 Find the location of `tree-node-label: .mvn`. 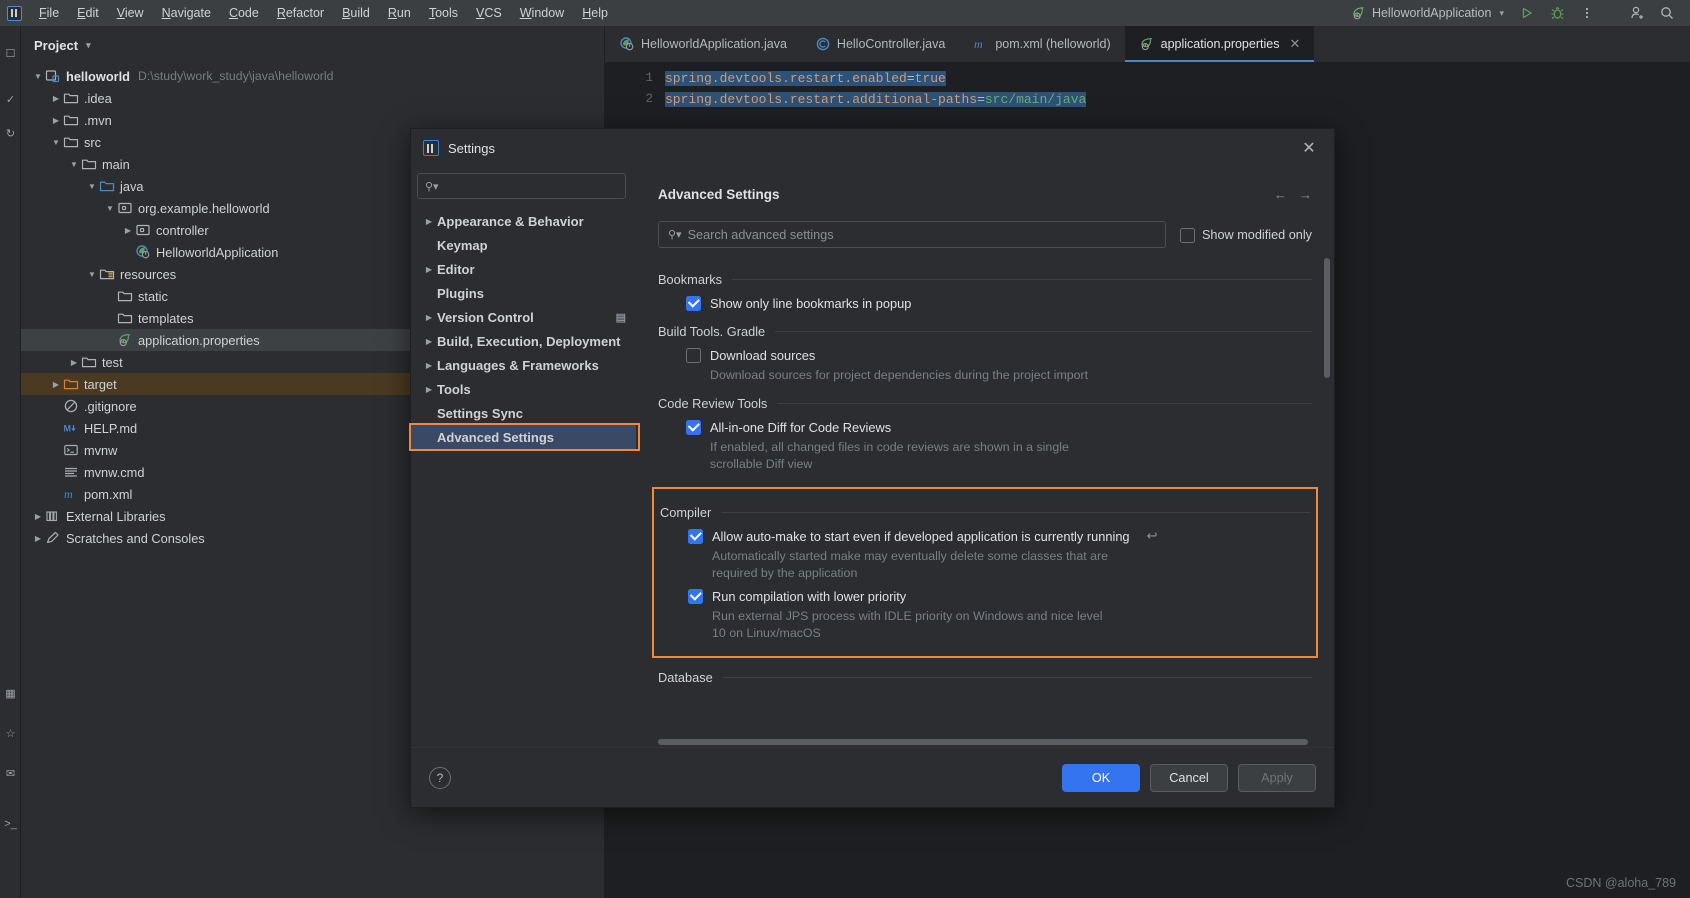

tree-node-label: .mvn is located at coordinates (98, 120).